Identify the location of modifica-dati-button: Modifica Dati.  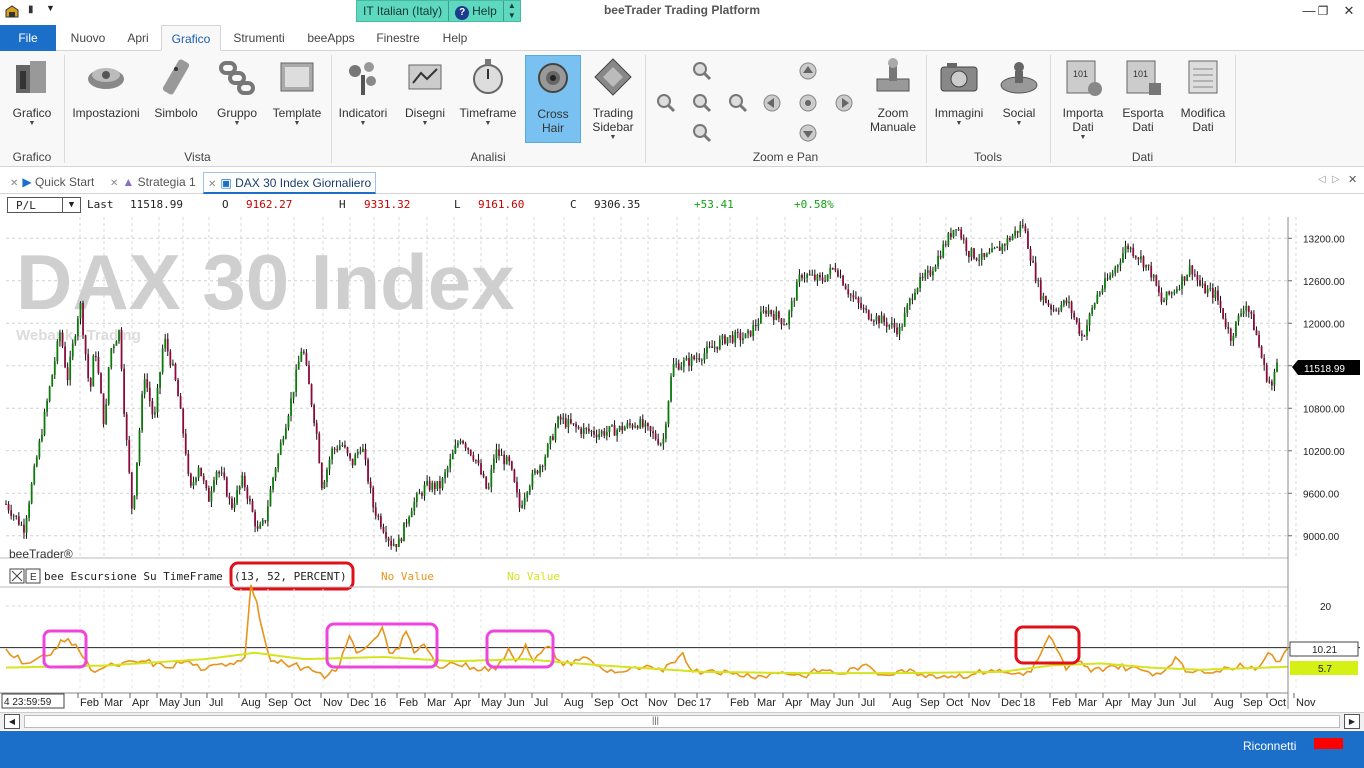
(1203, 94).